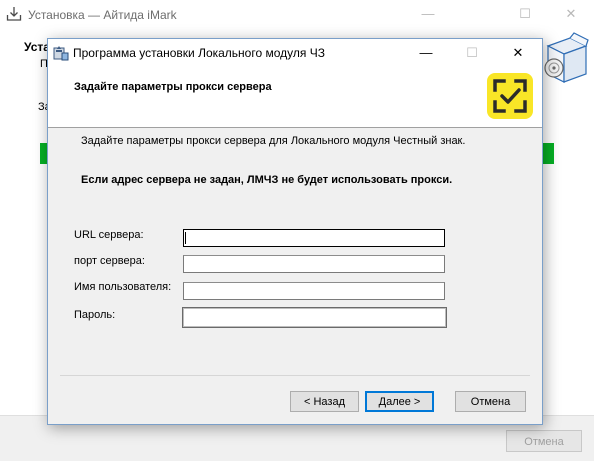 The height and width of the screenshot is (461, 594). What do you see at coordinates (428, 15) in the screenshot?
I see `background-minimize-button: —` at bounding box center [428, 15].